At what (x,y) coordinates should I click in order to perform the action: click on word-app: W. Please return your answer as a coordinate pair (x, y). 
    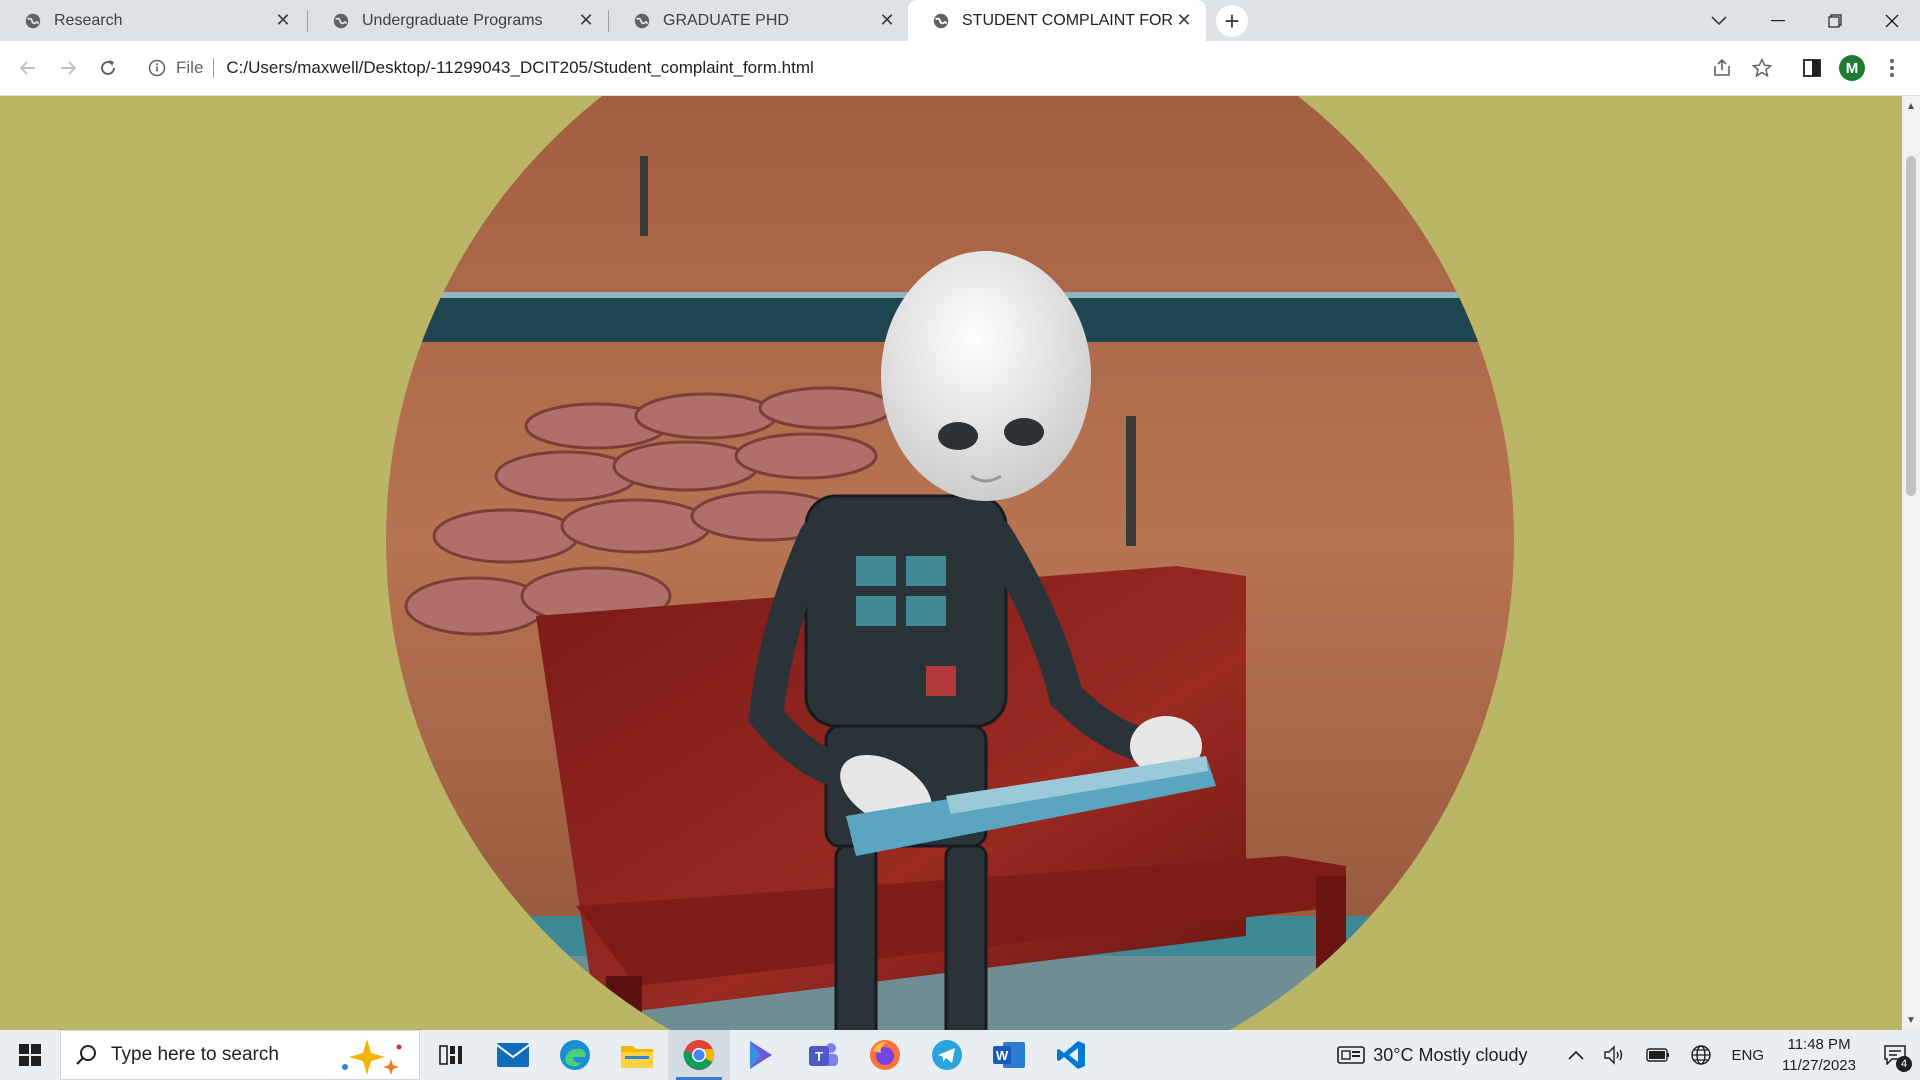
    Looking at the image, I should click on (1009, 1055).